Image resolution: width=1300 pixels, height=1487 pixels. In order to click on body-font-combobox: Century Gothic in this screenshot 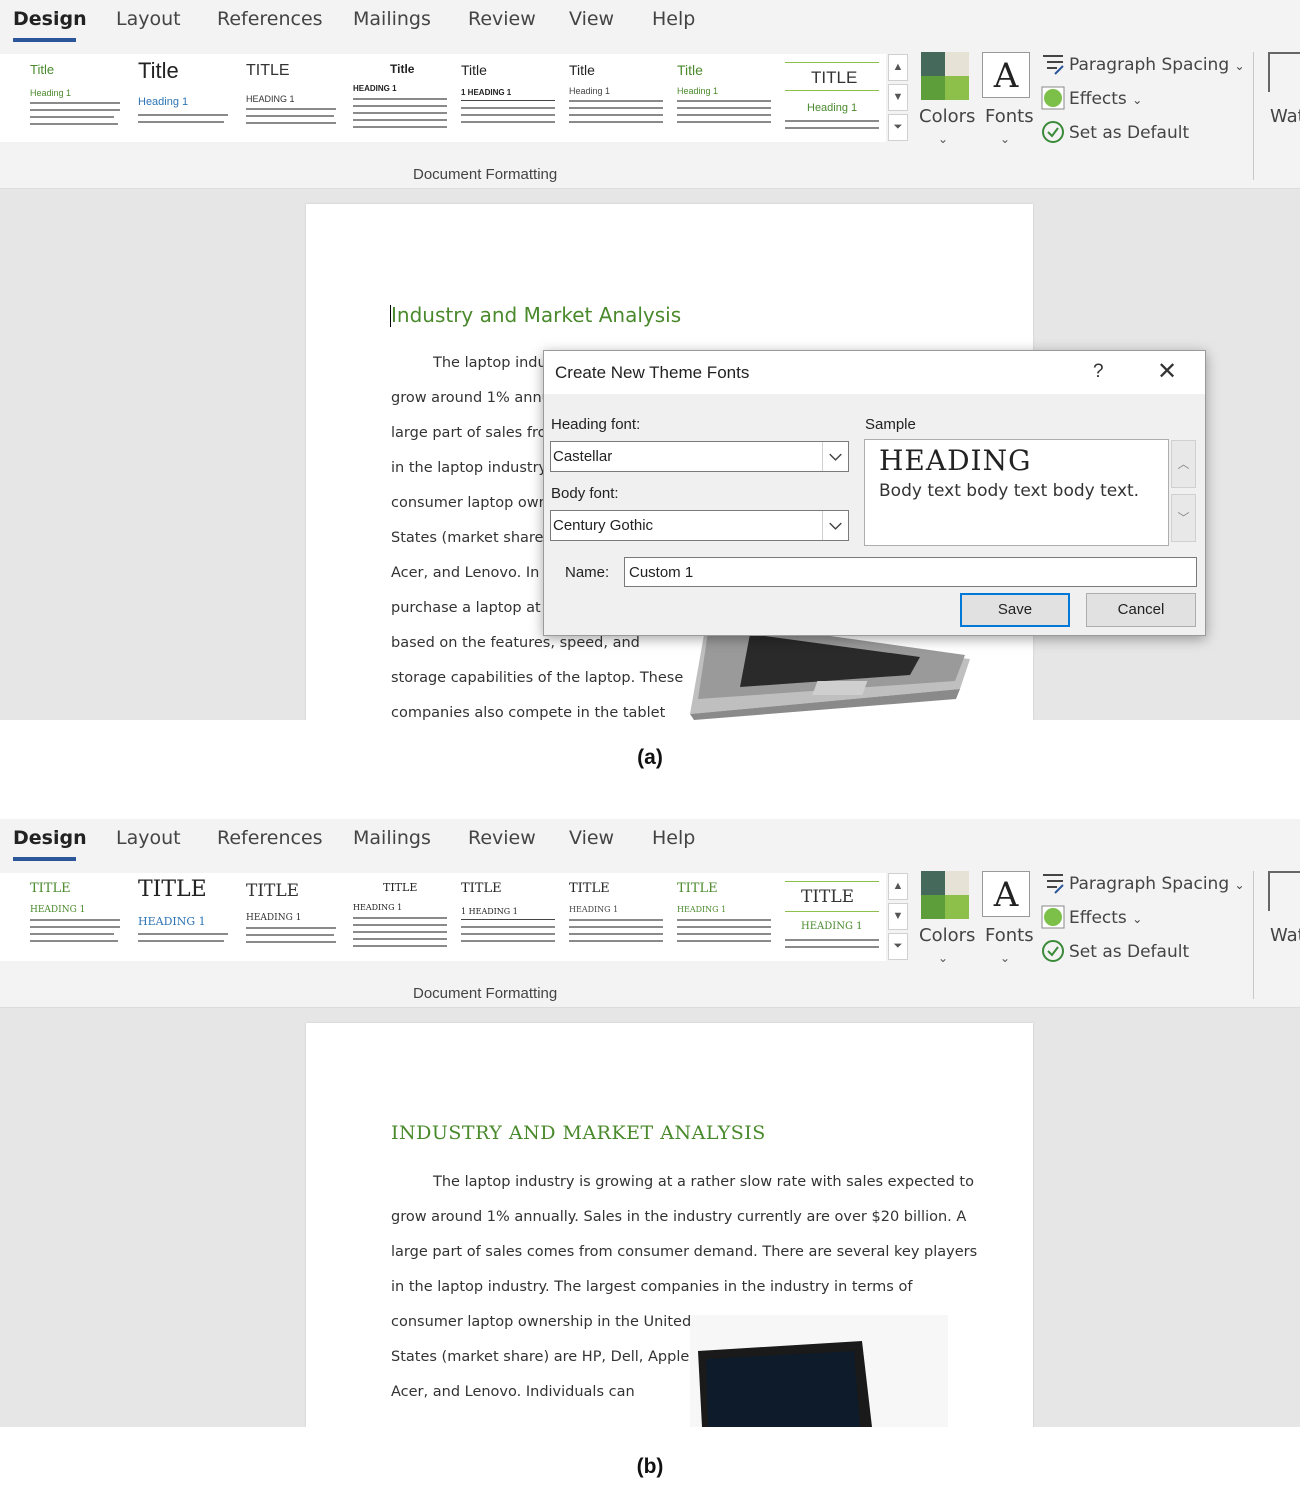, I will do `click(699, 525)`.